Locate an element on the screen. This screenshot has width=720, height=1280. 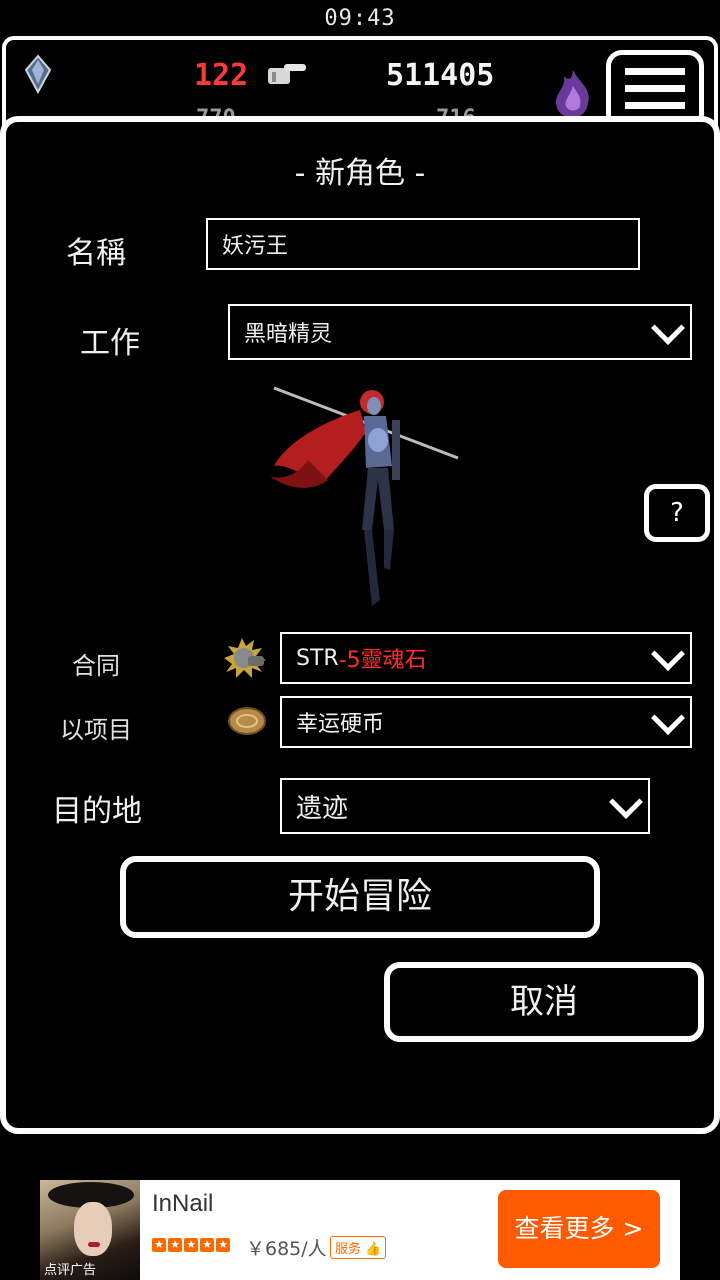
ad-price: ￥685/人 is located at coordinates (286, 1249).